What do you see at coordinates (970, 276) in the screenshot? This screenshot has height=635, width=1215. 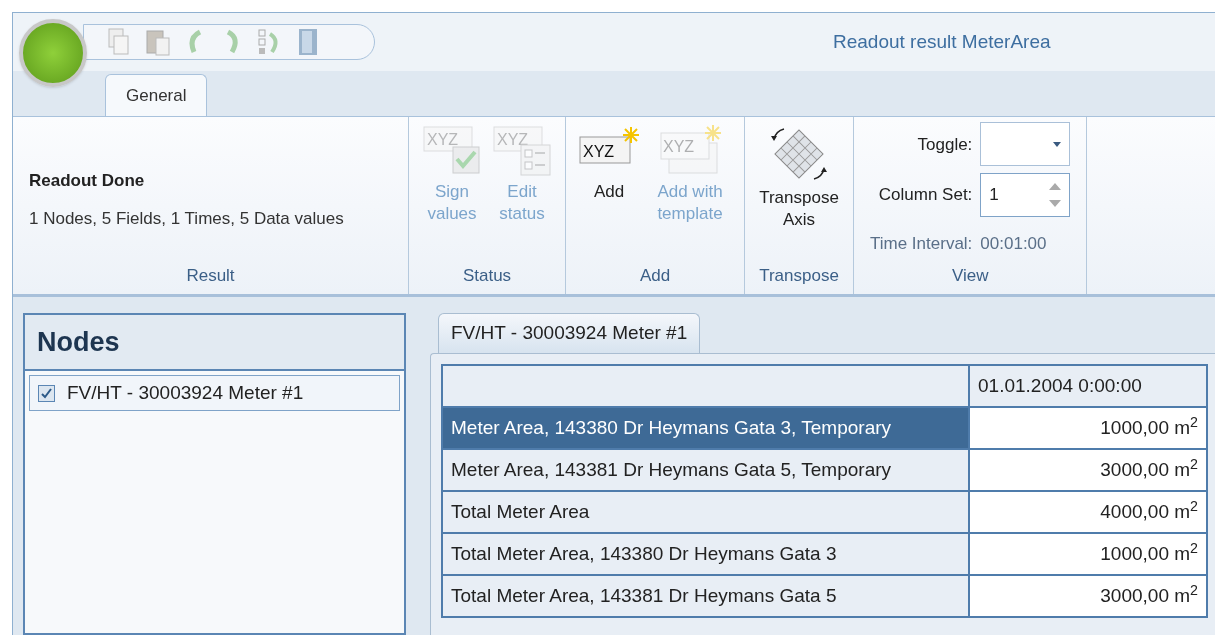 I see `group-label: View` at bounding box center [970, 276].